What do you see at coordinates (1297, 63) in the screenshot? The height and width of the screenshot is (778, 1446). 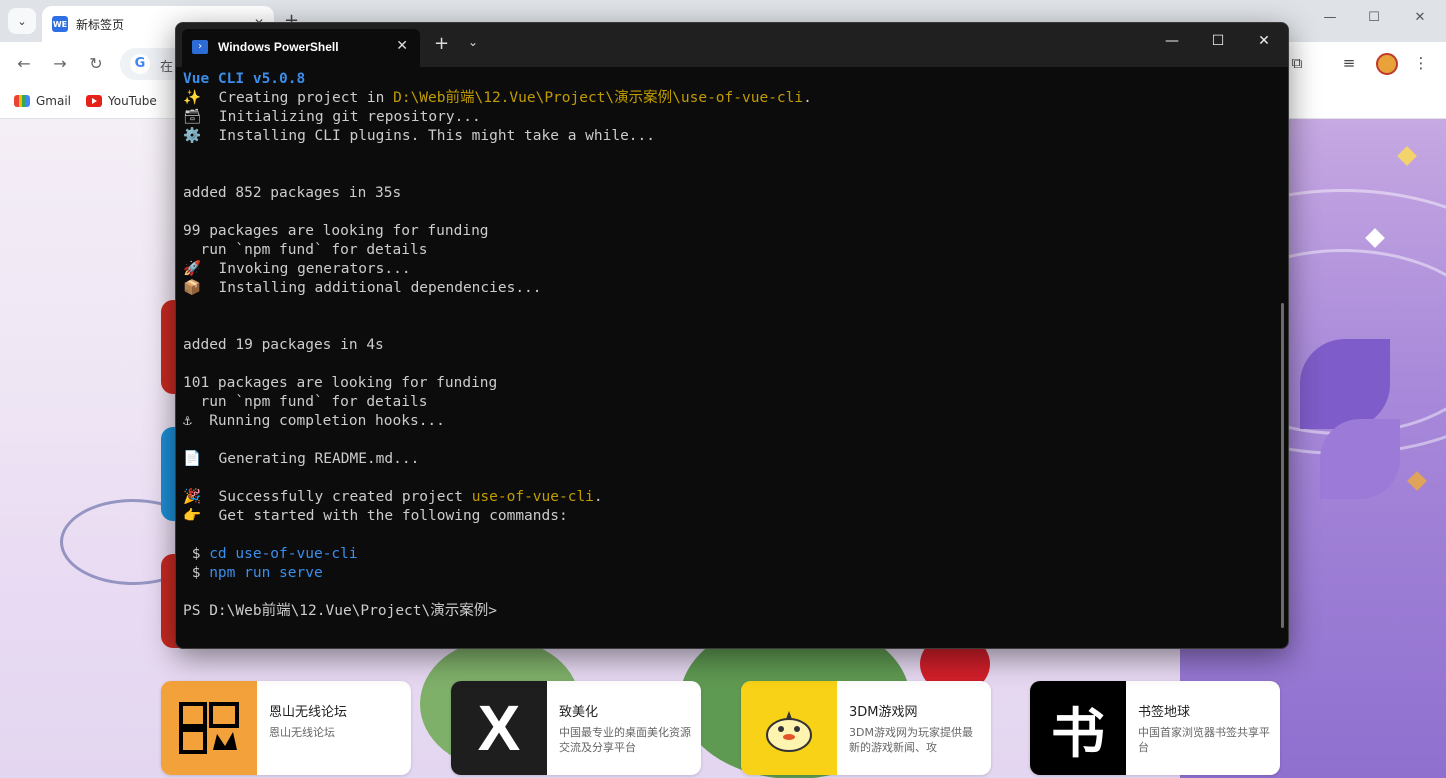 I see `extensions-icon: ⧉` at bounding box center [1297, 63].